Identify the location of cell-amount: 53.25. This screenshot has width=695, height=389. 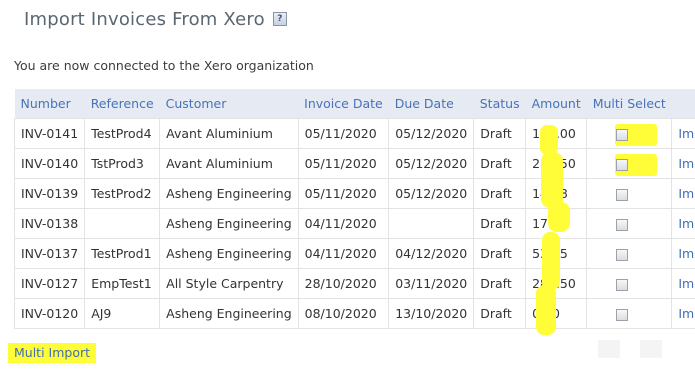
(556, 253).